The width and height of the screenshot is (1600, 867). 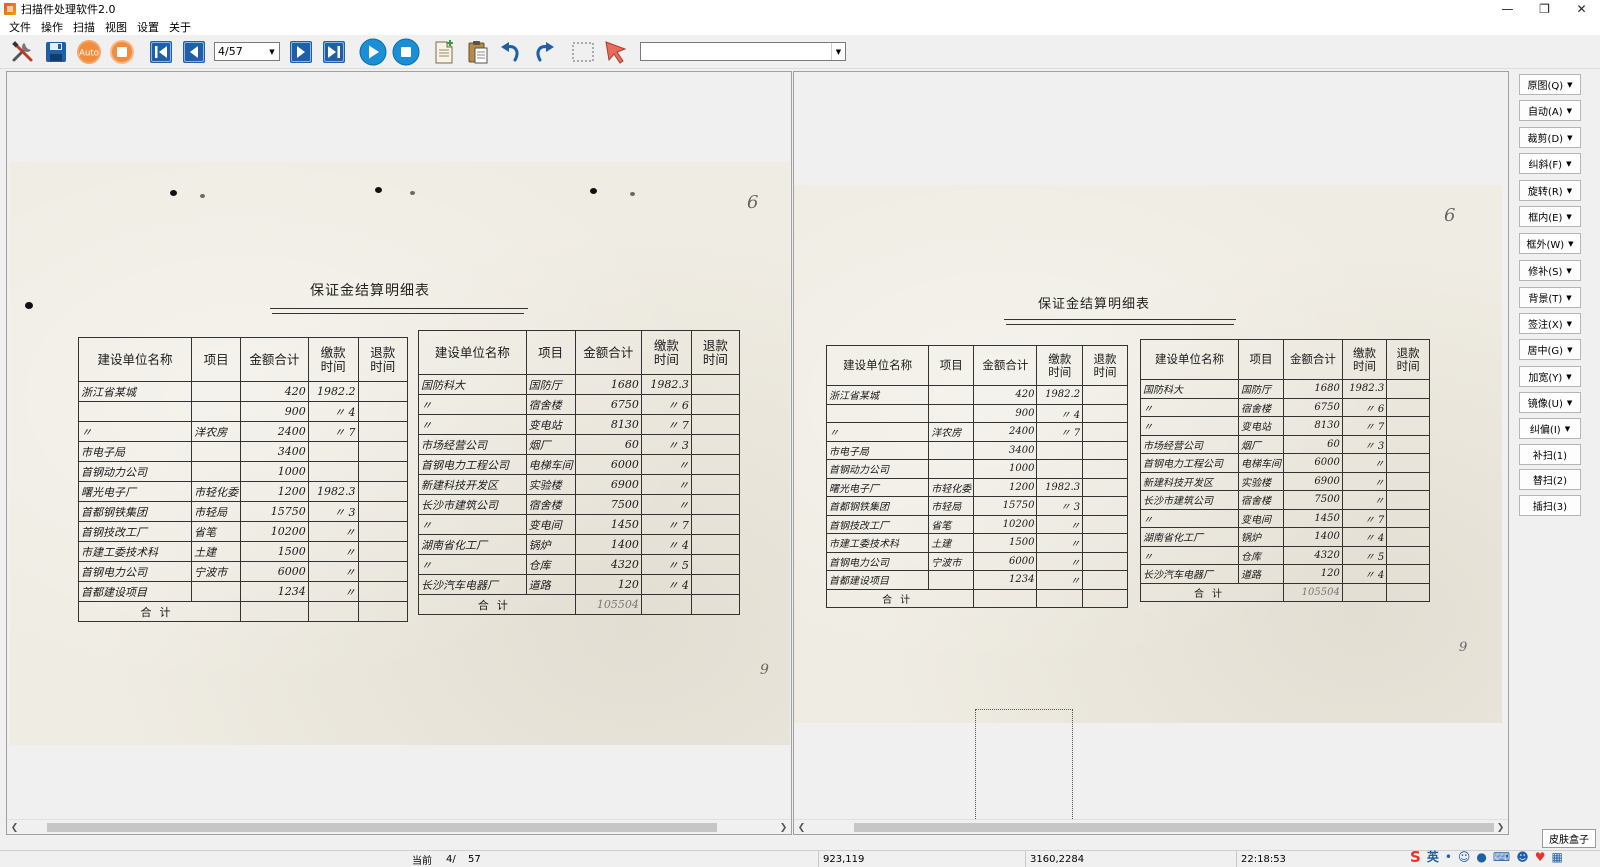 I want to click on side-button-1: 自动(A) ▼, so click(x=1550, y=110).